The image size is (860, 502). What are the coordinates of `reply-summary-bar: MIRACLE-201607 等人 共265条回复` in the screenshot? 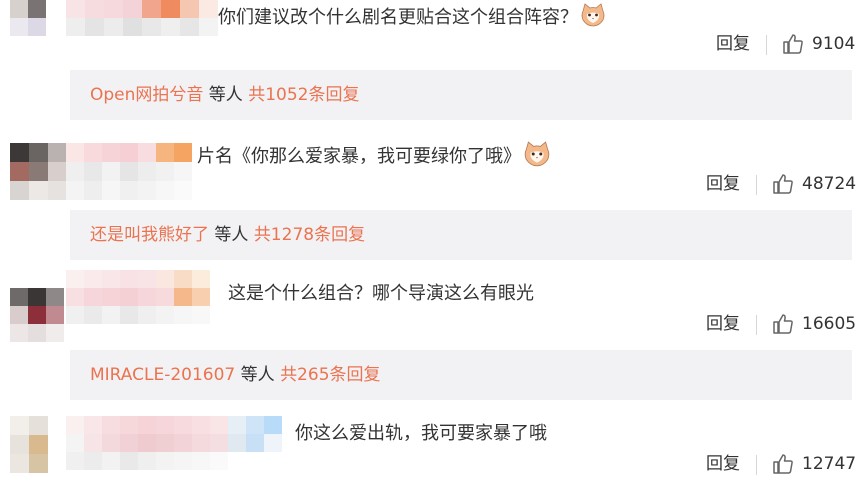 It's located at (461, 375).